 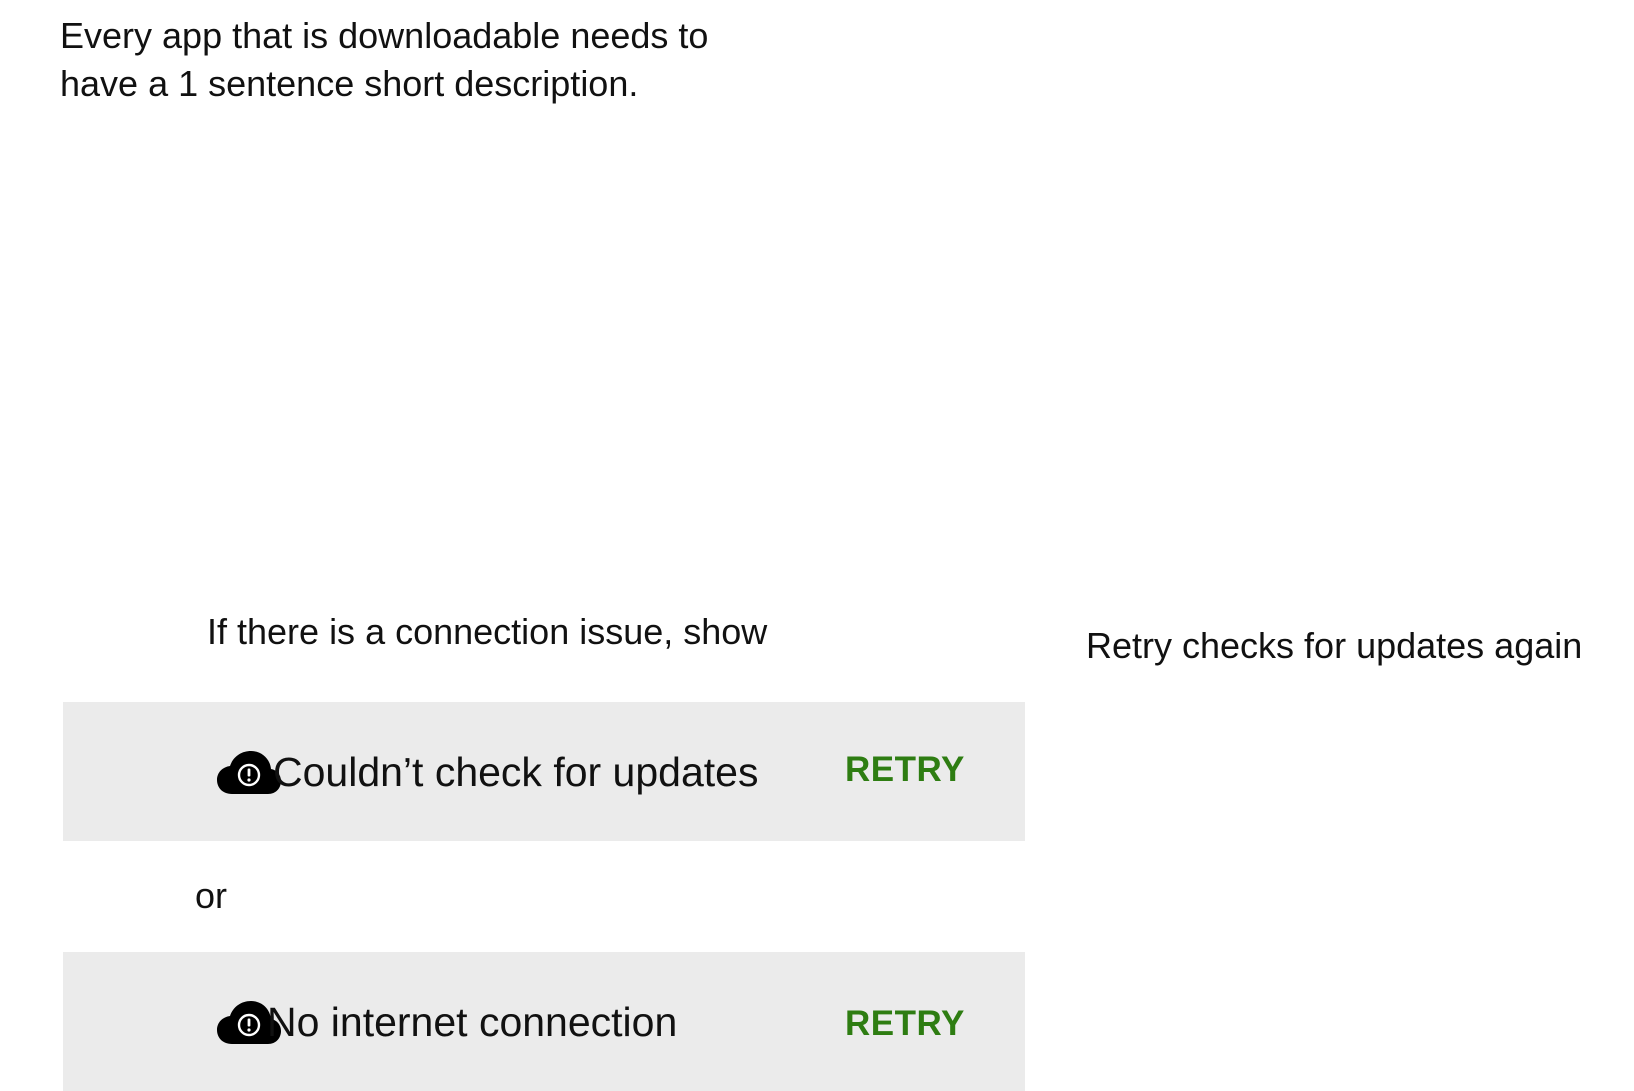 I want to click on retry-behavior-note: Retry checks for updates again, so click(x=1334, y=645).